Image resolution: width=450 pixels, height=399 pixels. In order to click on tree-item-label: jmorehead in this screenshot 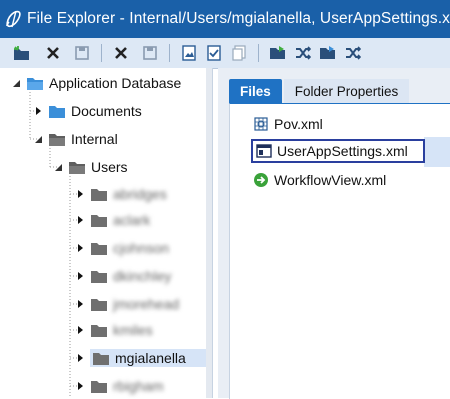, I will do `click(146, 304)`.